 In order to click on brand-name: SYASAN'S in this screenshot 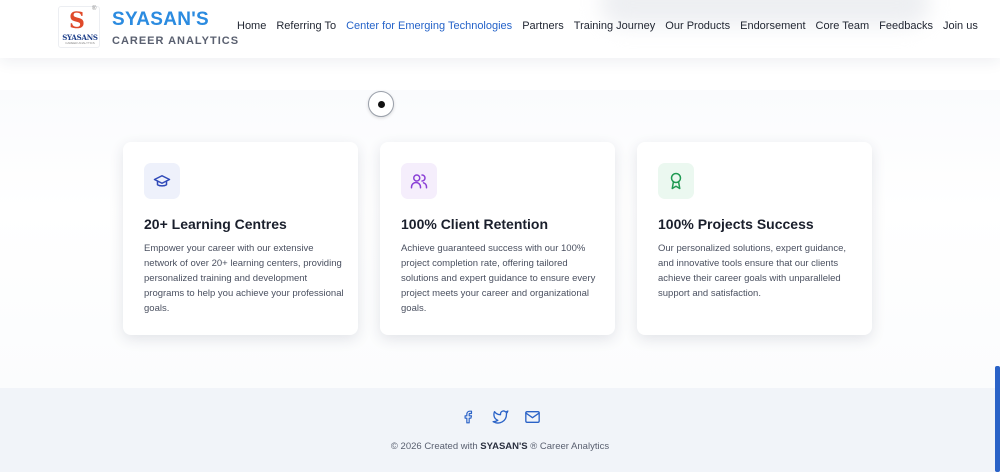, I will do `click(160, 20)`.